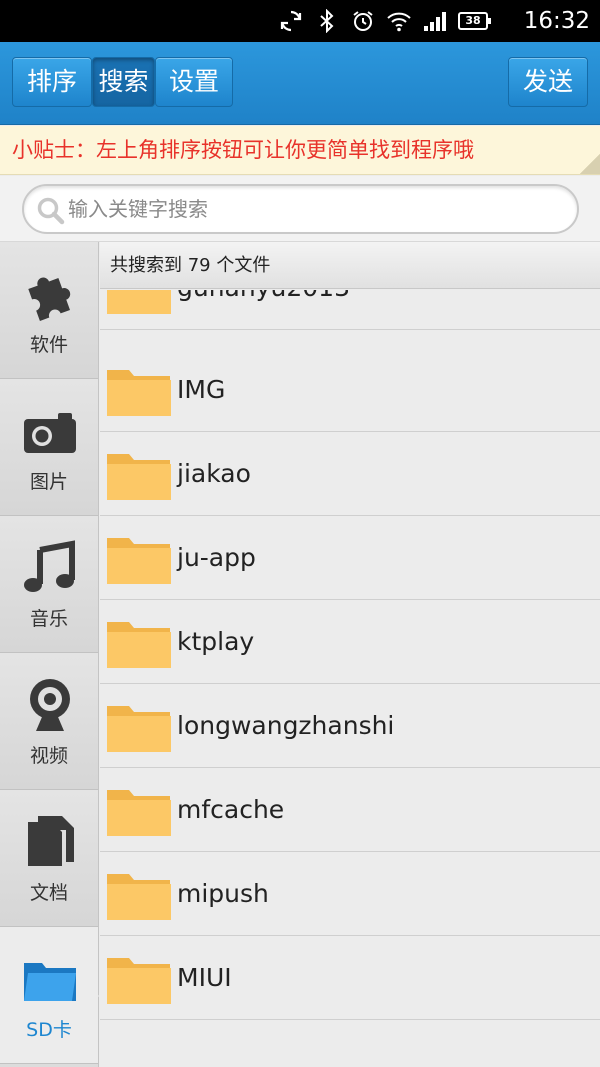 Image resolution: width=600 pixels, height=1067 pixels. I want to click on sort-button: 排序, so click(52, 82).